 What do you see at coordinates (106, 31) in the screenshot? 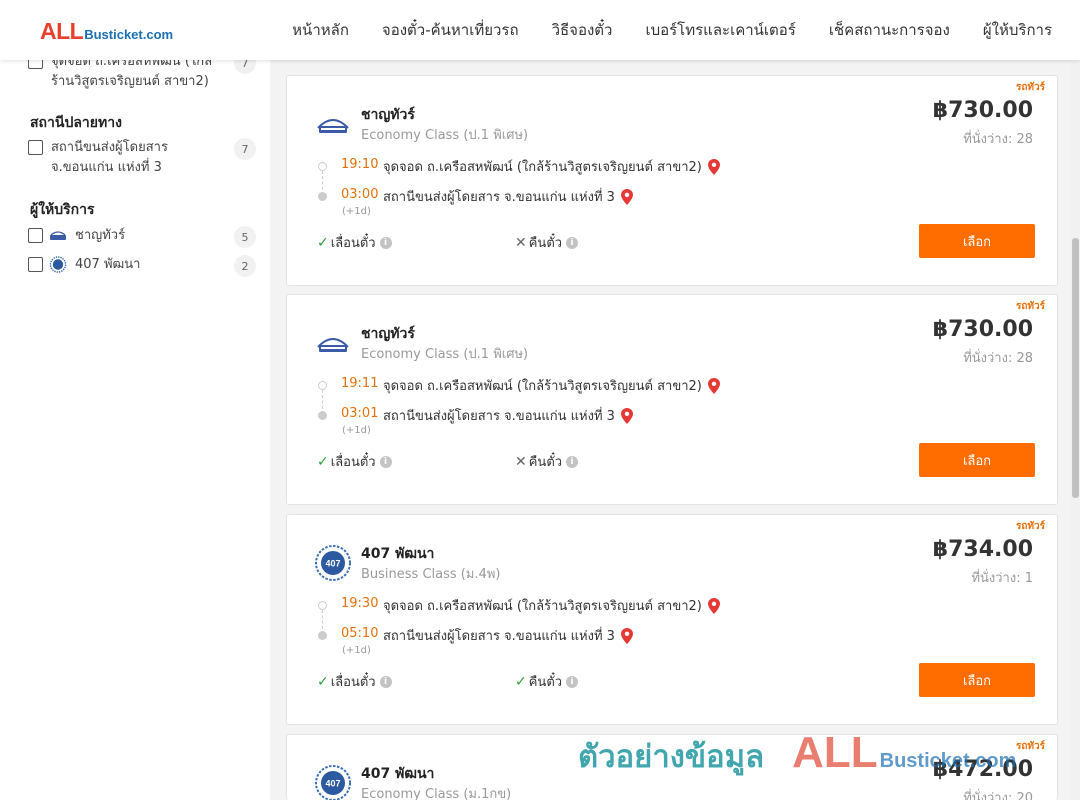
I see `site-logo: ALL Busticket.com` at bounding box center [106, 31].